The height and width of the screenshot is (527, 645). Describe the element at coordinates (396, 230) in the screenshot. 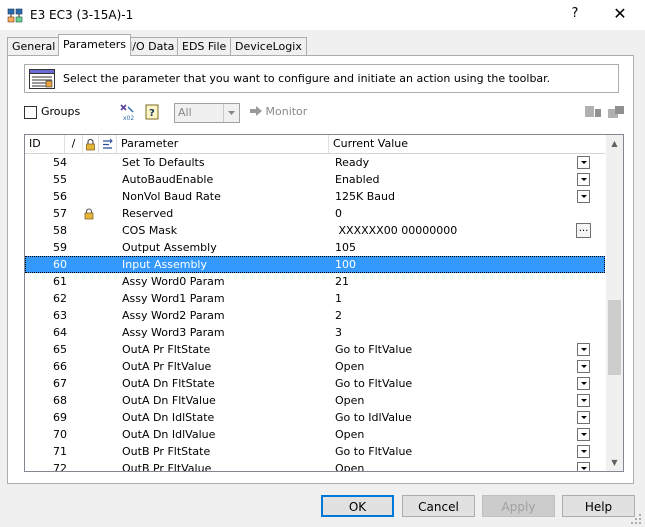

I see `row-current-value: XXXXXX00 00000000` at that location.